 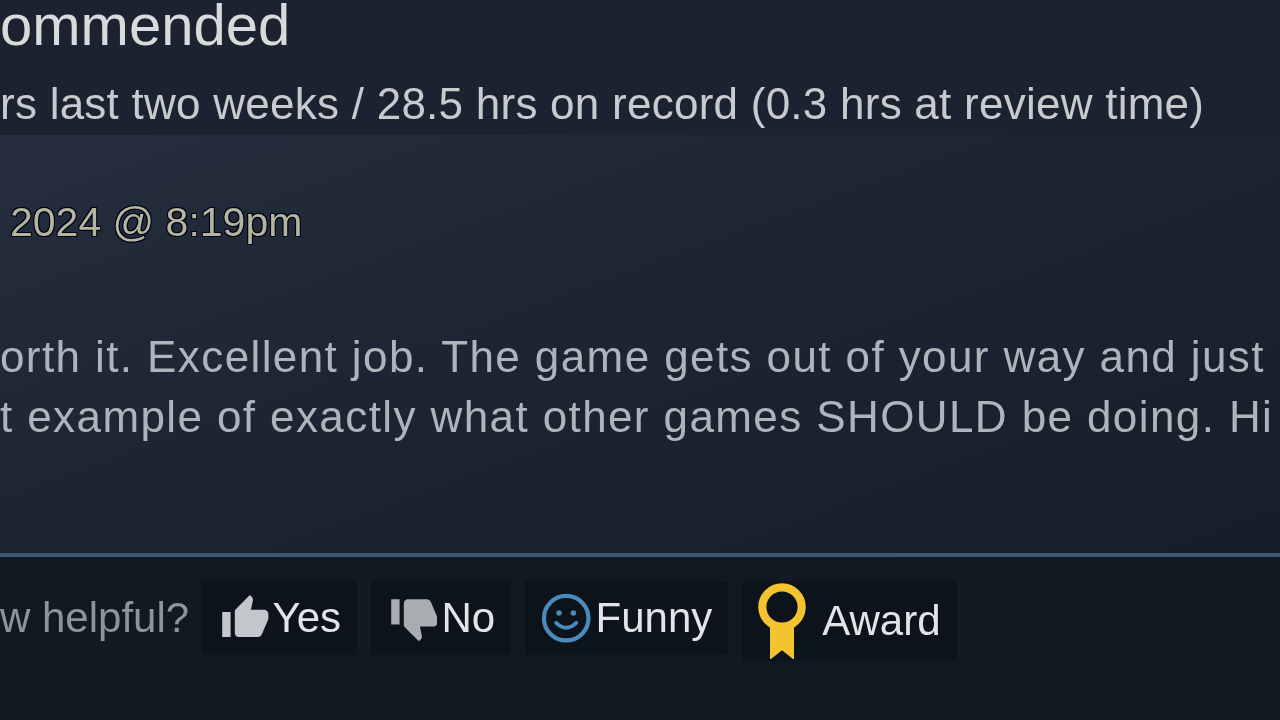 What do you see at coordinates (145, 25) in the screenshot?
I see `review-title: ommended` at bounding box center [145, 25].